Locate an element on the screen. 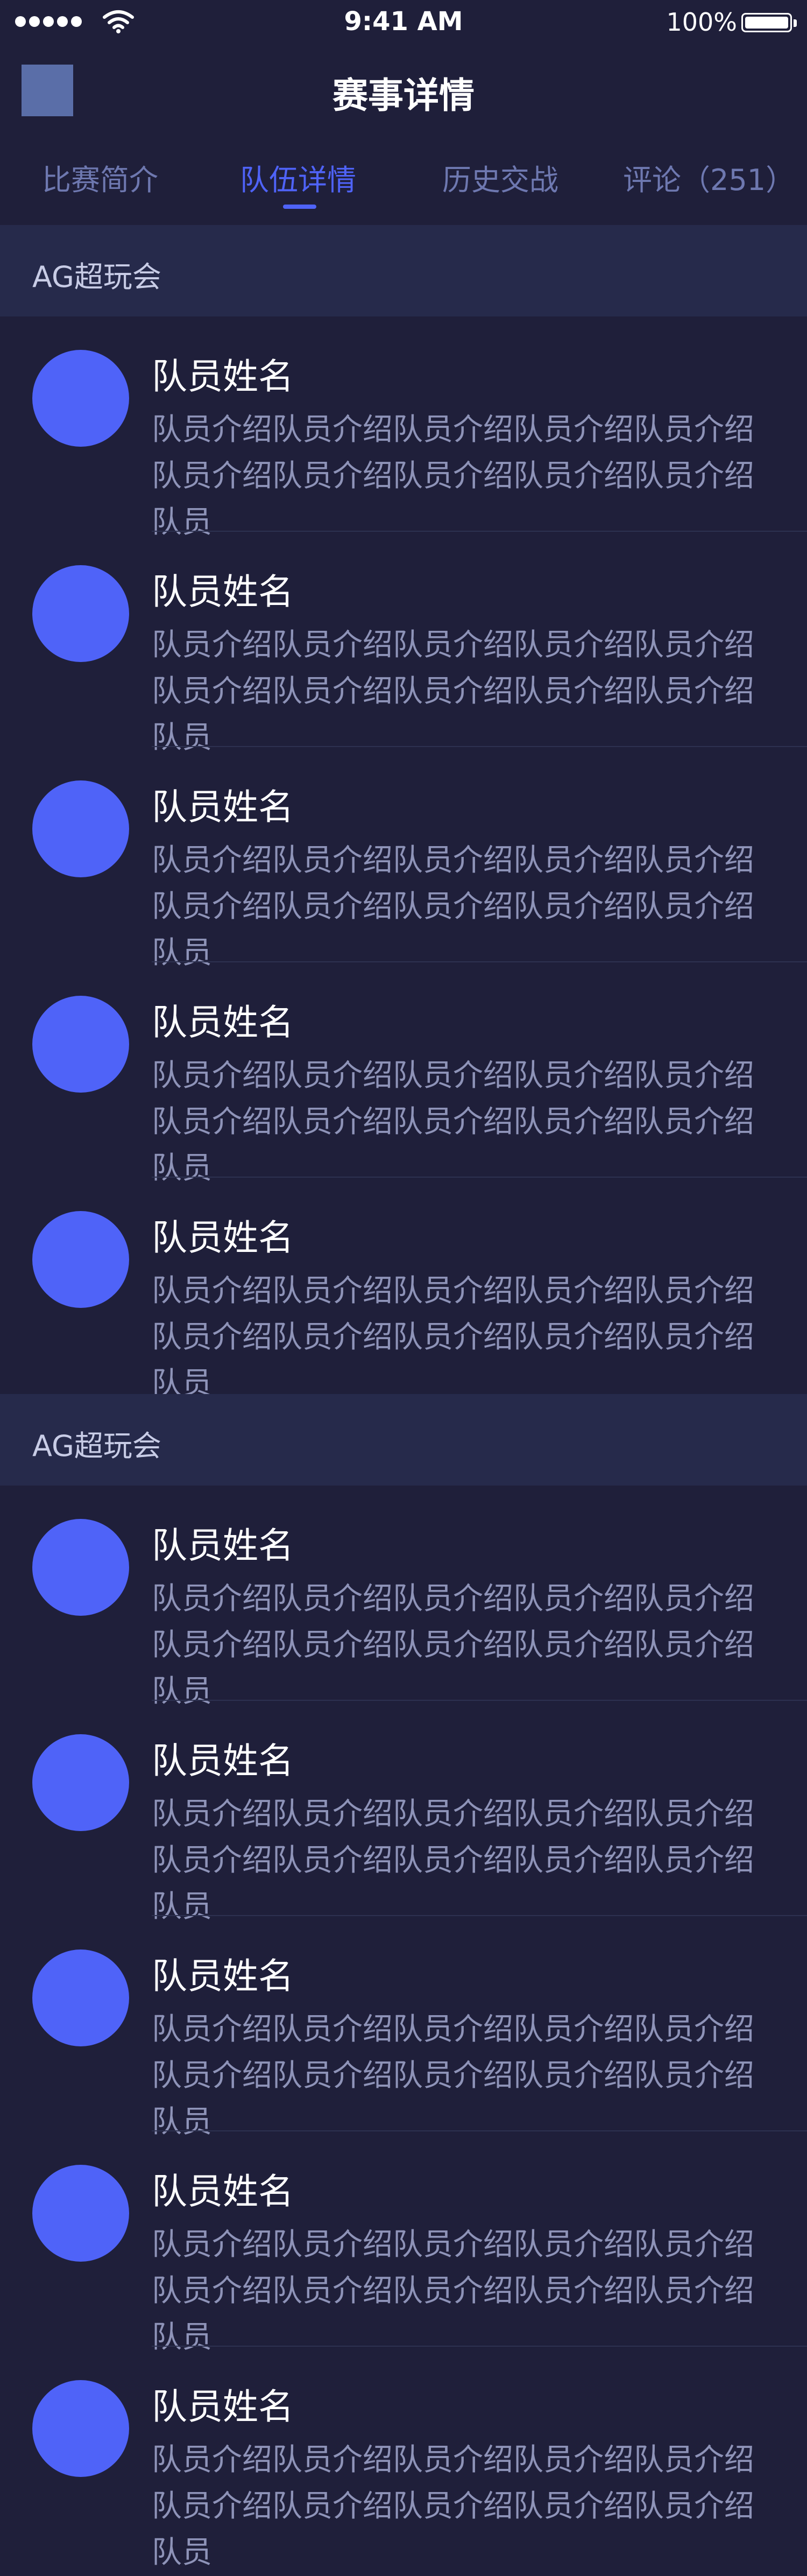  status-bar: 9:41 AM 100% is located at coordinates (403, 21).